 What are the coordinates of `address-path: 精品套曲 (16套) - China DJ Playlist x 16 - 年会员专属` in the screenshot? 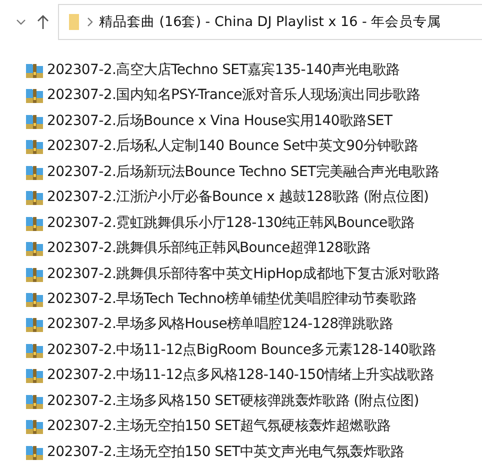 It's located at (270, 22).